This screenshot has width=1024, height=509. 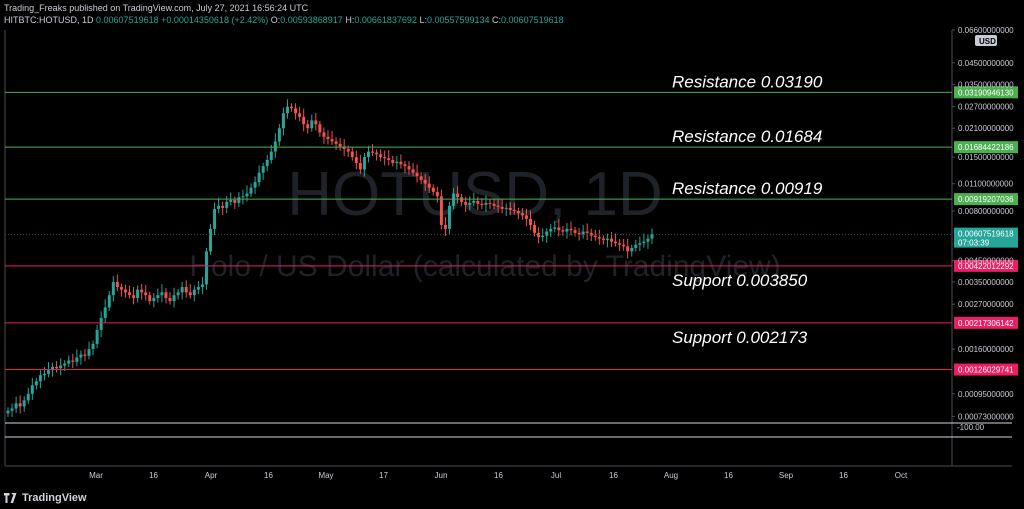 What do you see at coordinates (474, 194) in the screenshot?
I see `watermark-symbol: HOTUSD, 1D` at bounding box center [474, 194].